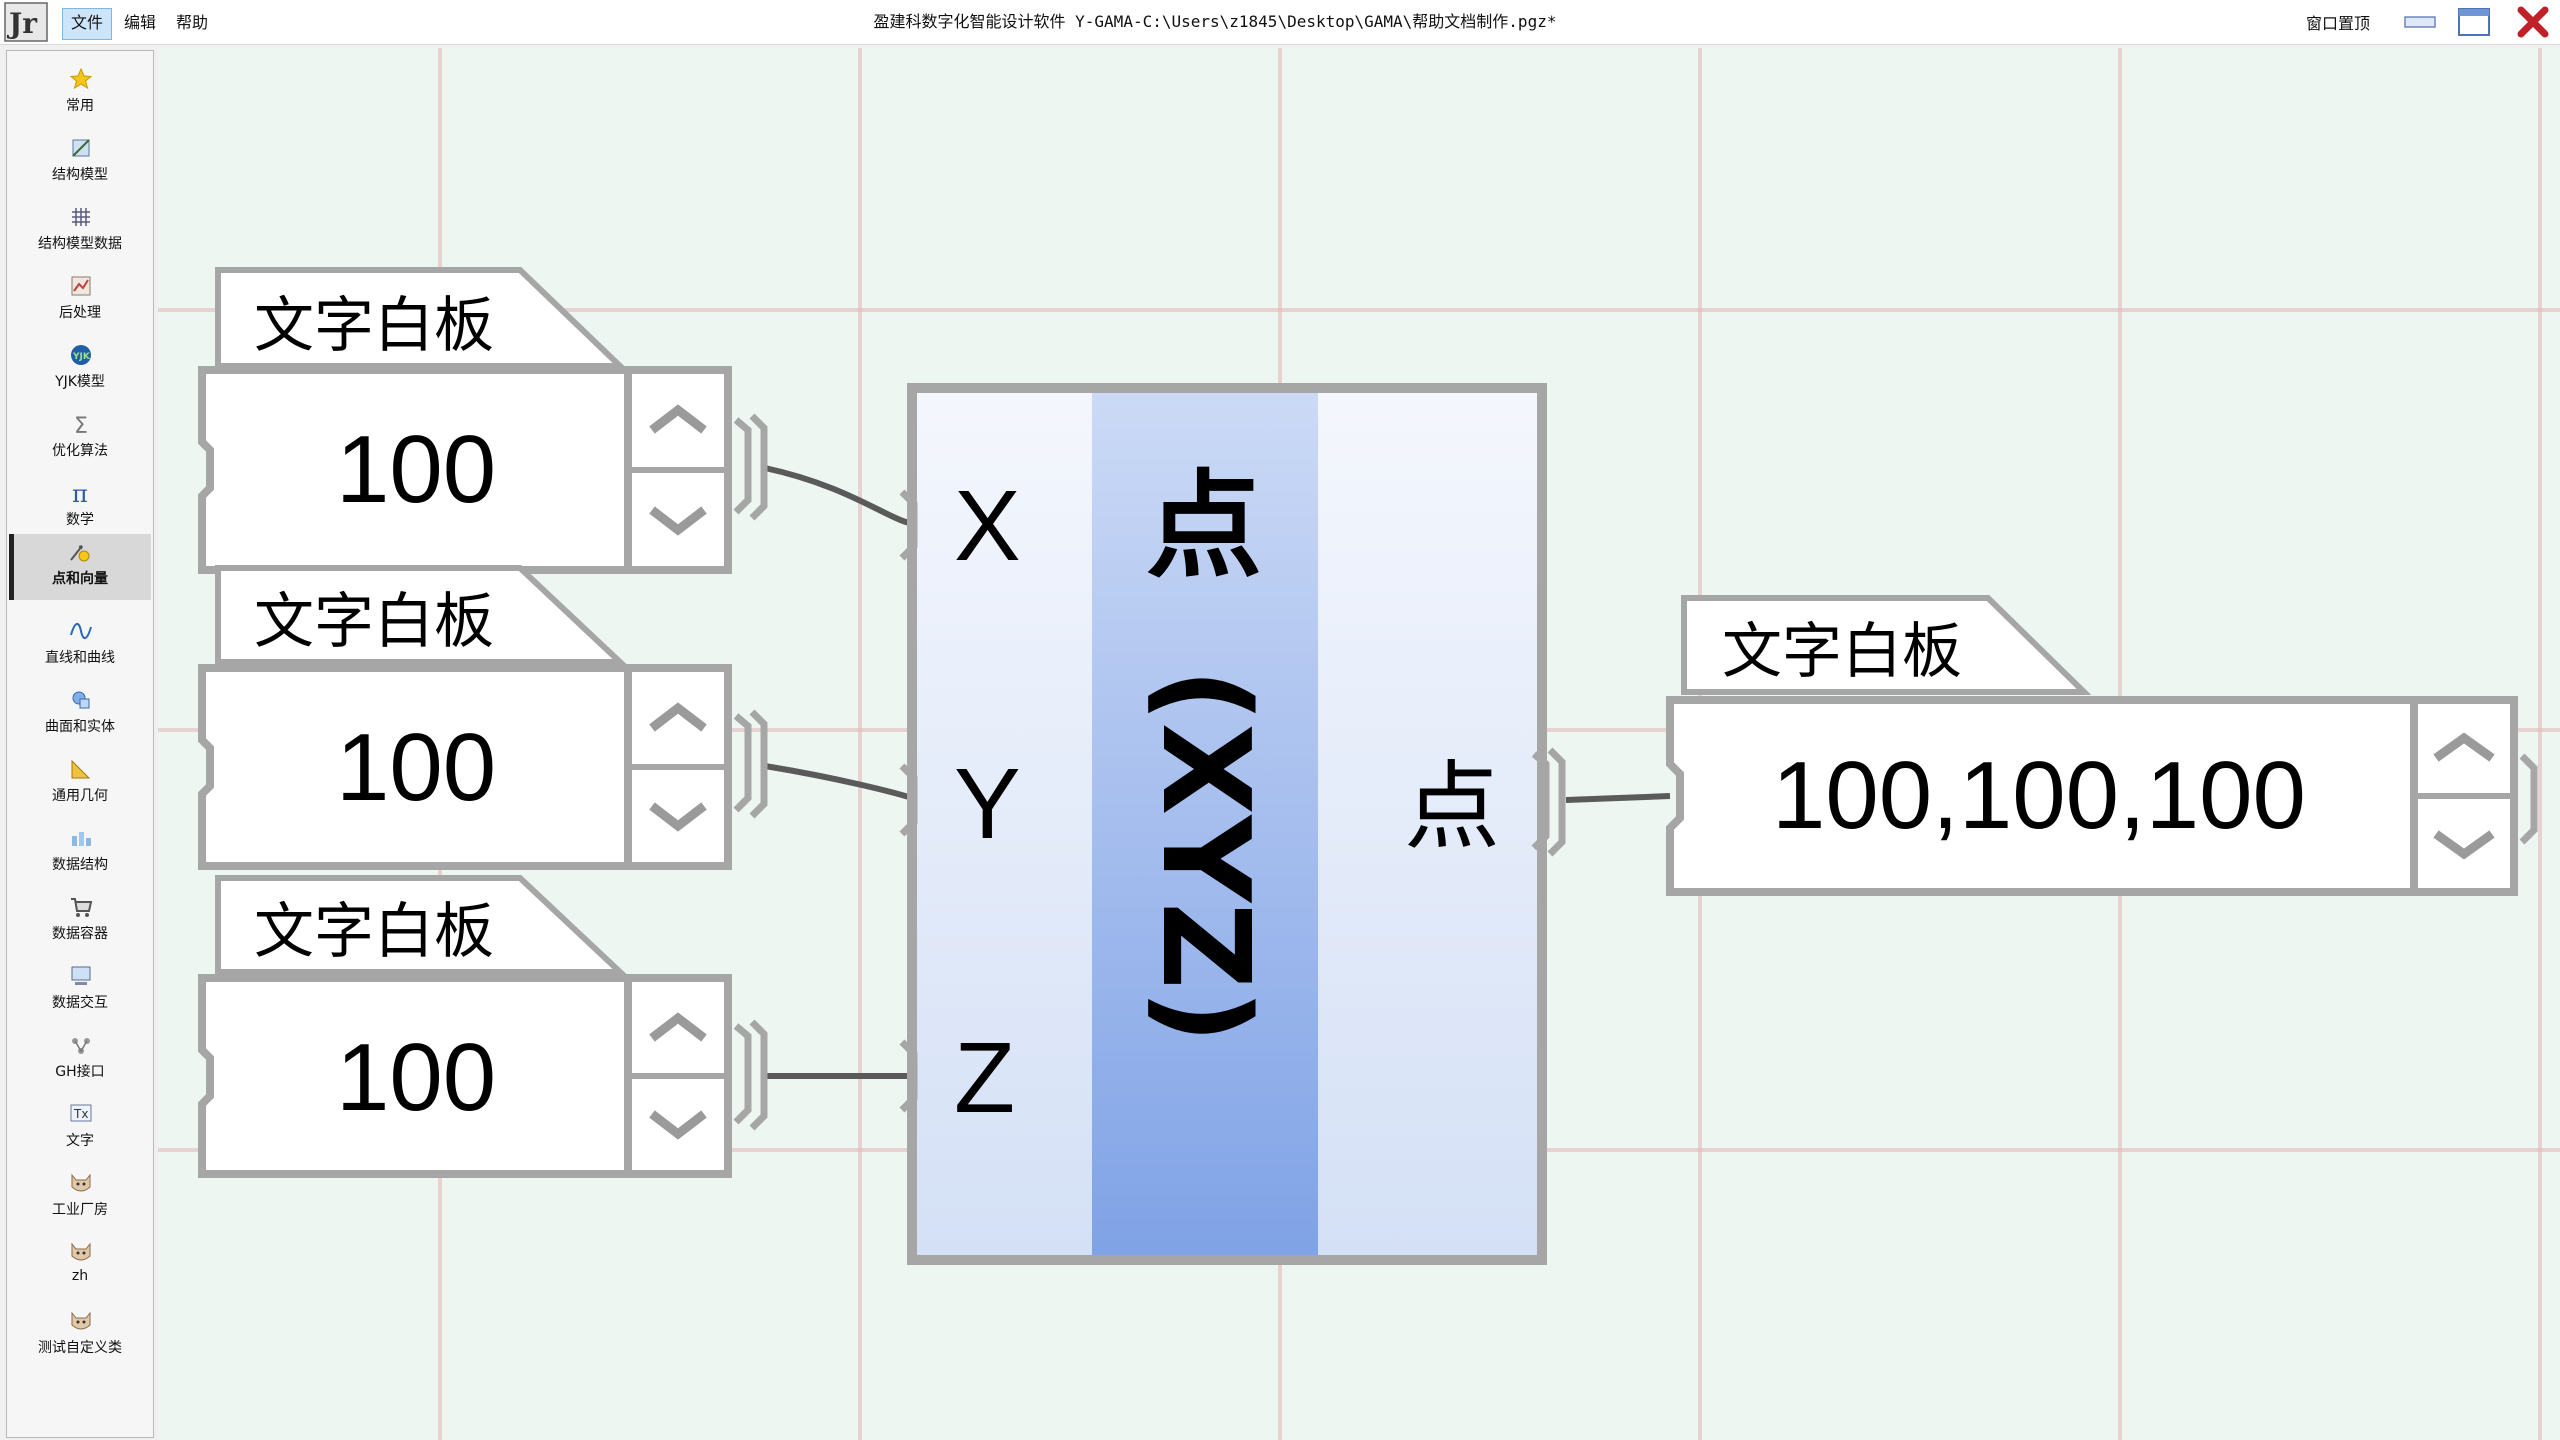 The height and width of the screenshot is (1440, 2560). Describe the element at coordinates (80, 727) in the screenshot. I see `sidebar-item-label: 曲面和实体` at that location.